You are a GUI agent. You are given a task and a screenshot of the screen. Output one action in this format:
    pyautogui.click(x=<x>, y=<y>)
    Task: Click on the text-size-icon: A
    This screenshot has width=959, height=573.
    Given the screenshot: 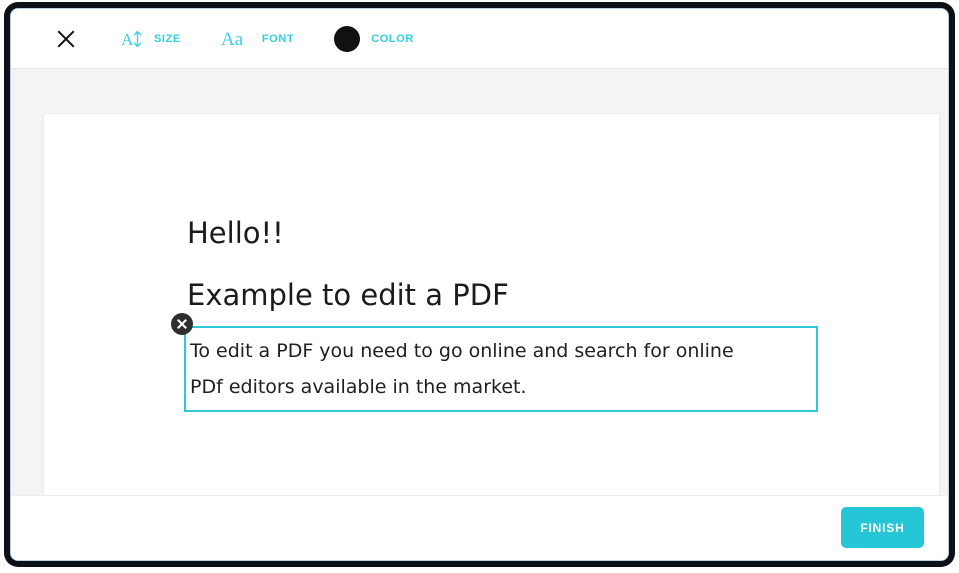 What is the action you would take?
    pyautogui.click(x=132, y=39)
    